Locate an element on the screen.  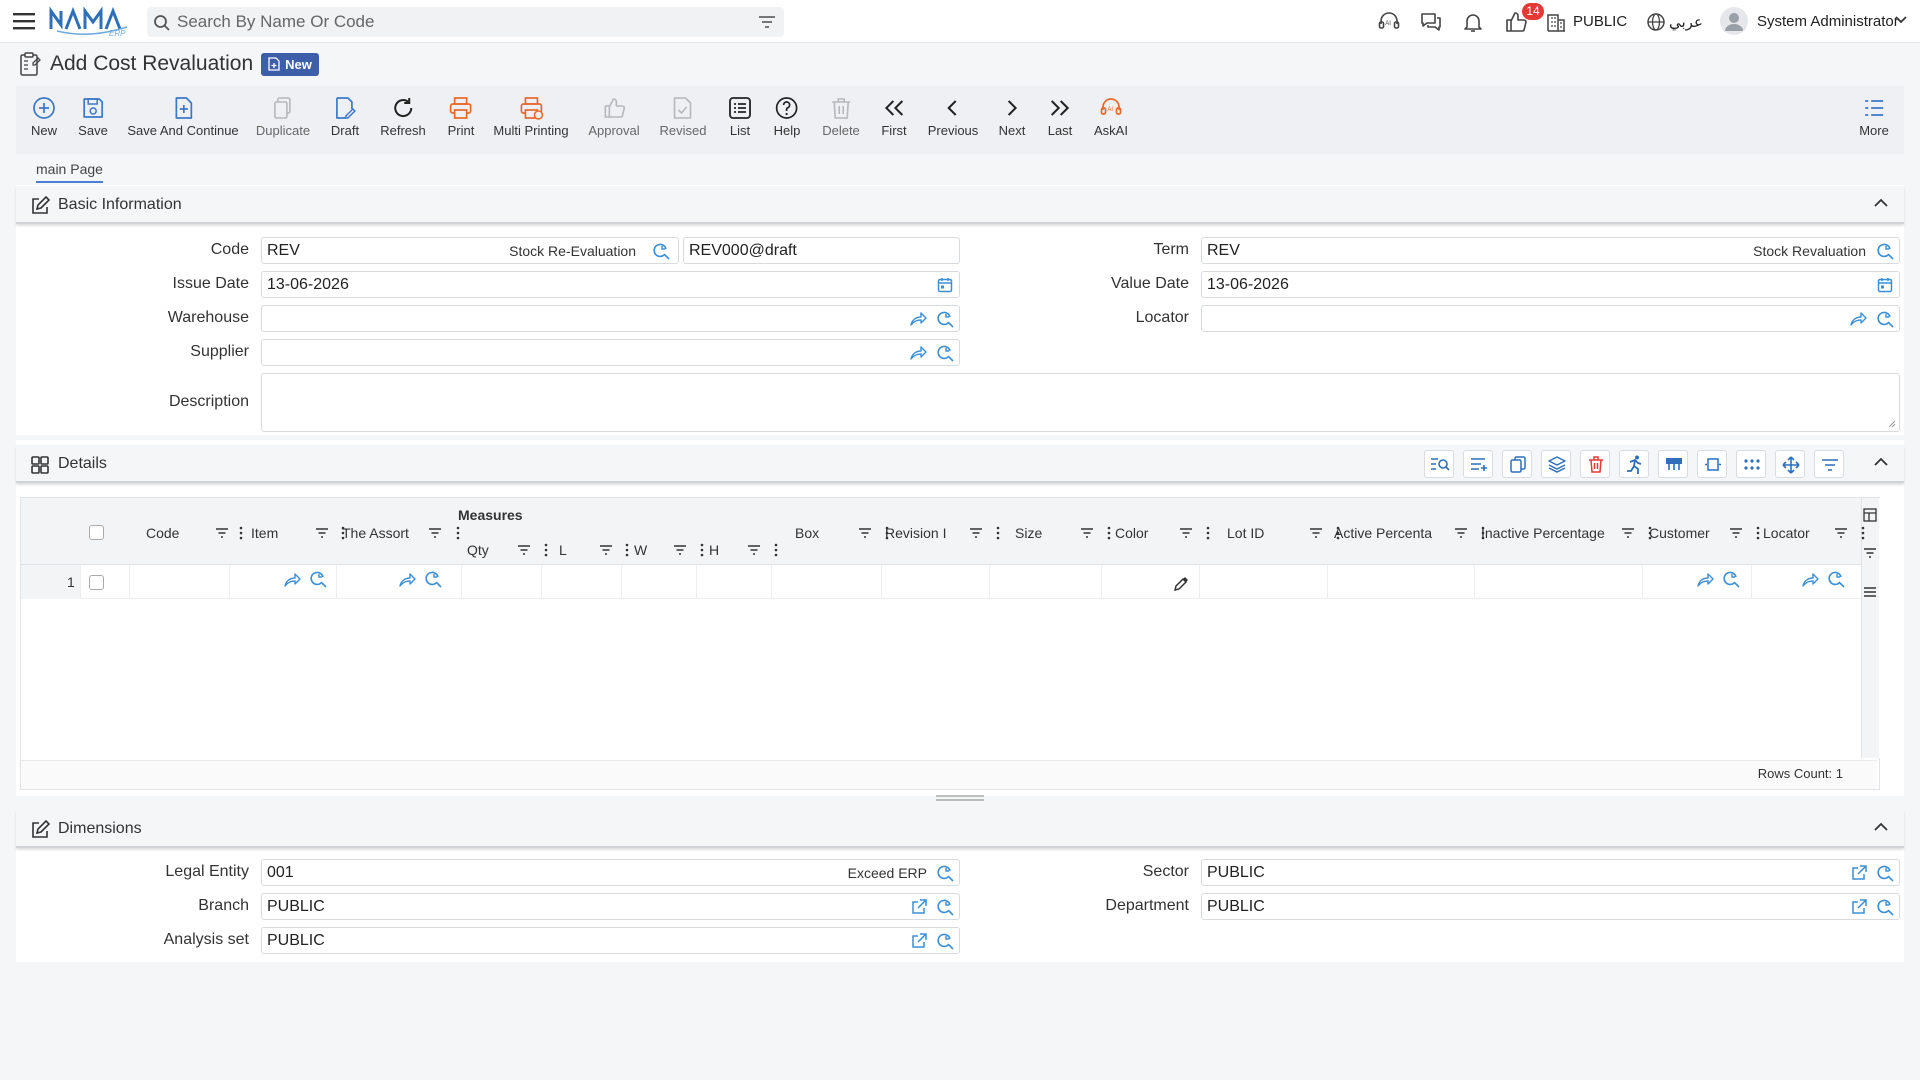
column-filter-icon-l is located at coordinates (606, 550).